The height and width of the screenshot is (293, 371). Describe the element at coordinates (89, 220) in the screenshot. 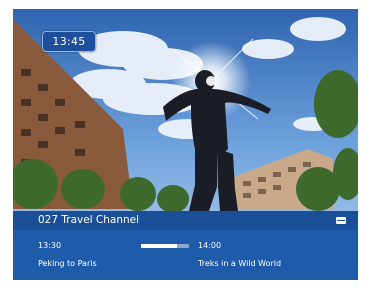

I see `channel-name: 027 Travel Channel` at that location.